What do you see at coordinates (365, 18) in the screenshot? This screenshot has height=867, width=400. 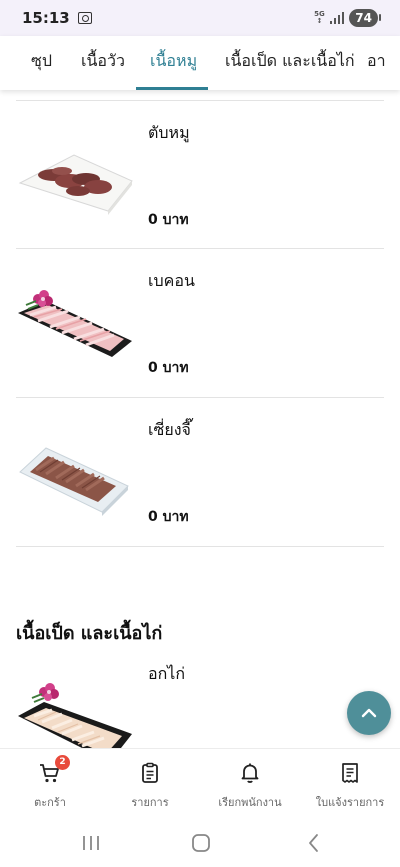 I see `battery-indicator: 74` at bounding box center [365, 18].